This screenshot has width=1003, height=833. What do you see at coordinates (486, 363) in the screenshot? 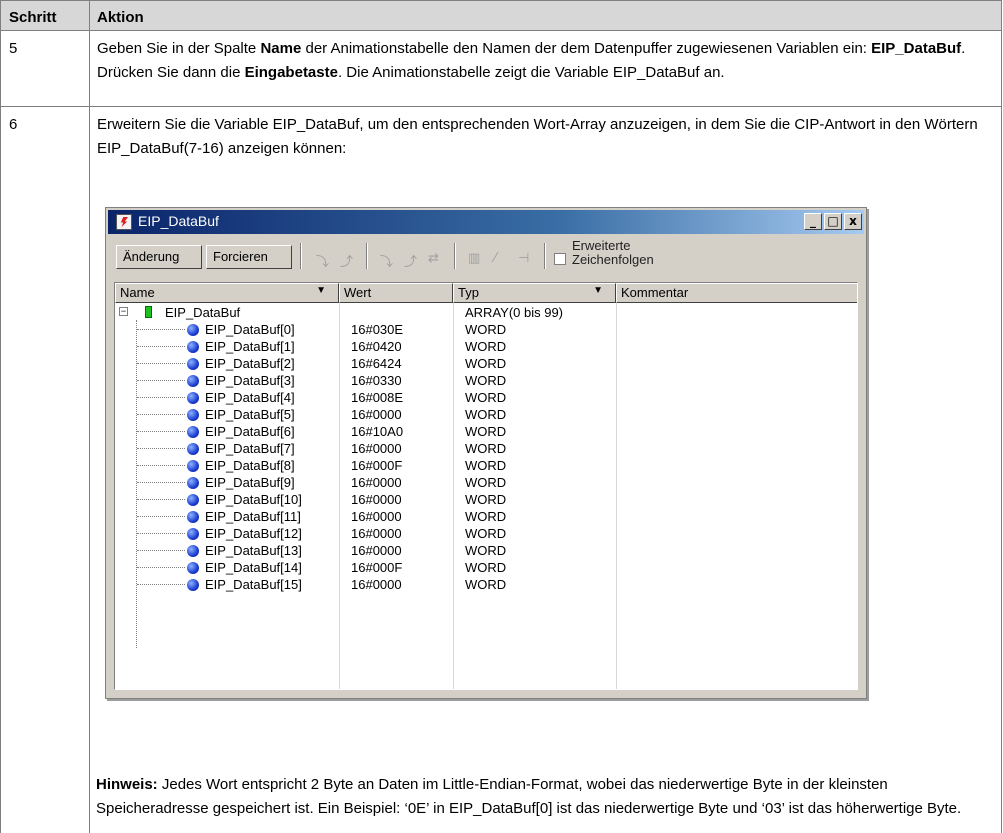
I see `table-row: EIP_DataBuf[2] 16#6424 WORD` at bounding box center [486, 363].